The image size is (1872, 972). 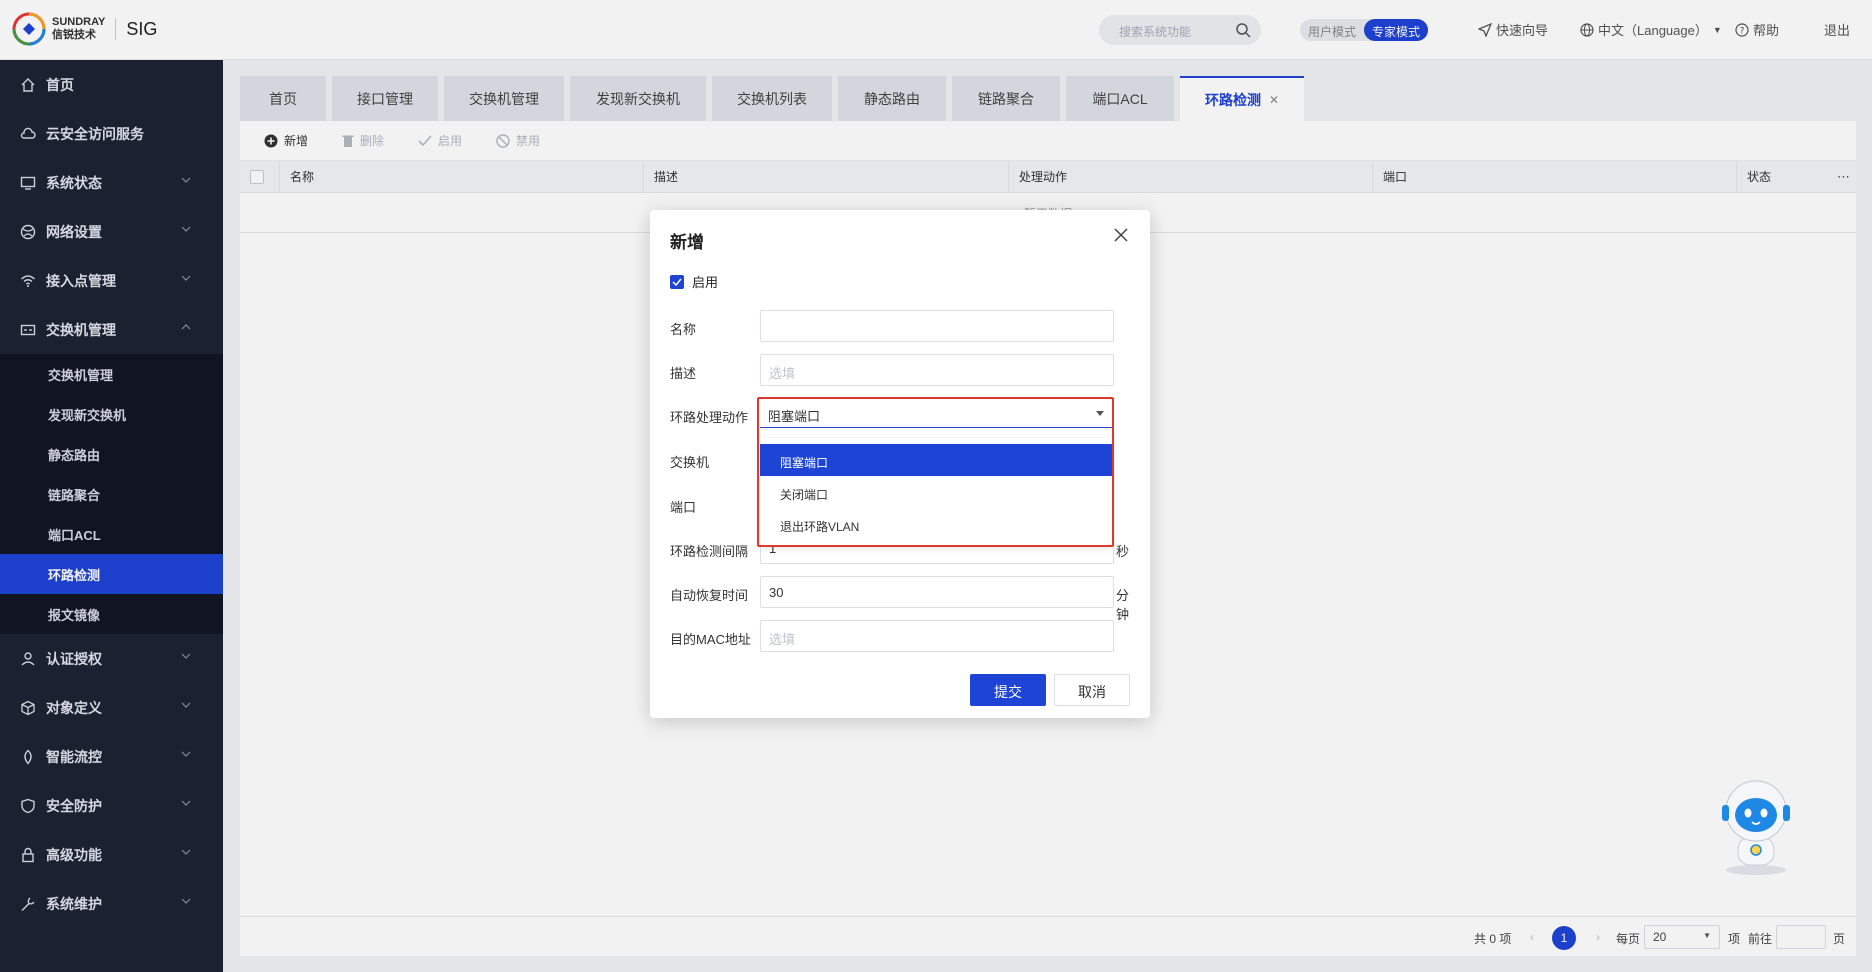 What do you see at coordinates (683, 329) in the screenshot?
I see `name-label: 名称` at bounding box center [683, 329].